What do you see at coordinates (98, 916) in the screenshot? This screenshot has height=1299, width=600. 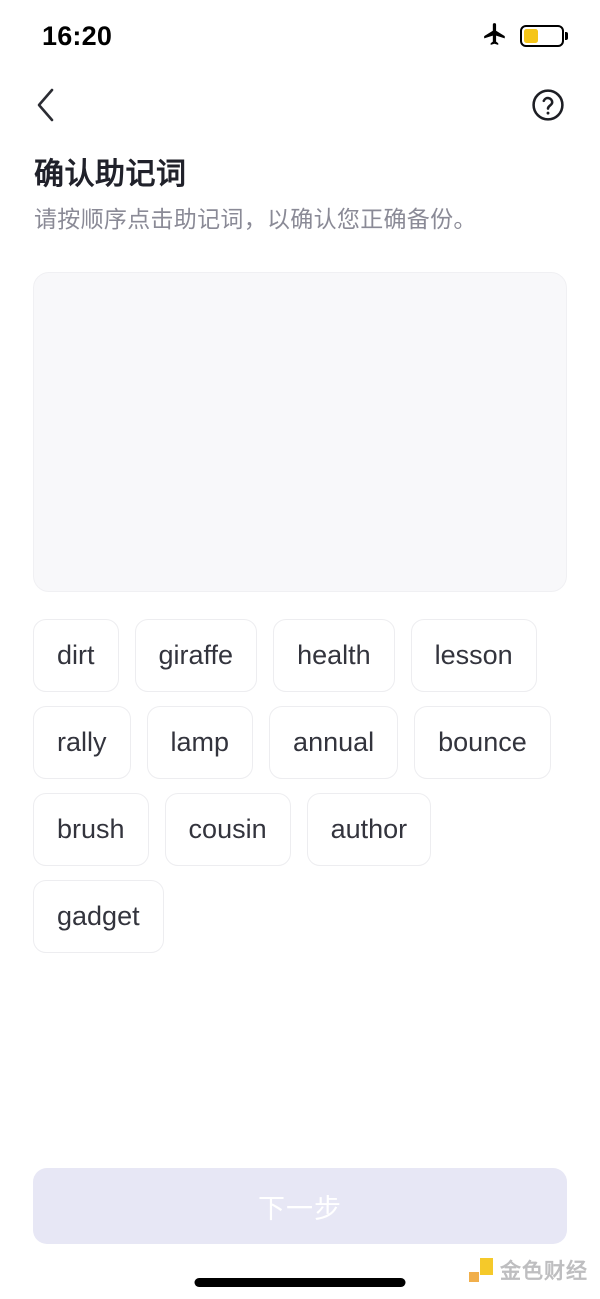 I see `word-chip: gadget` at bounding box center [98, 916].